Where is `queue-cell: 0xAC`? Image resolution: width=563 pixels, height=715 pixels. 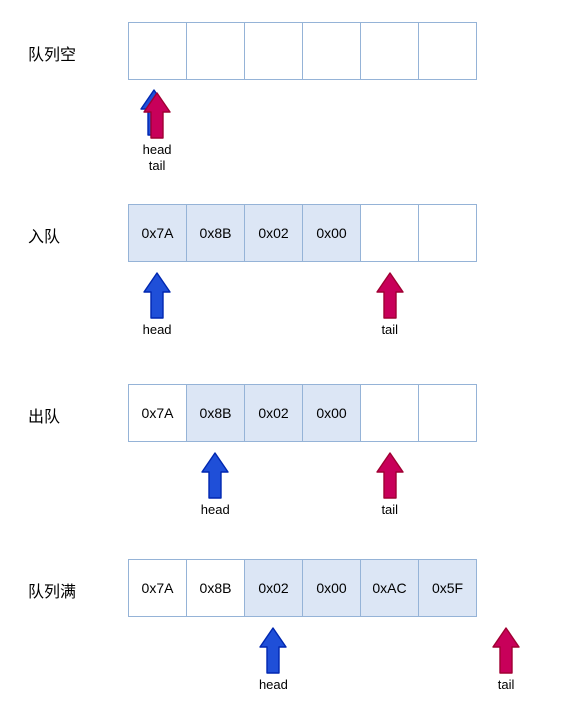 queue-cell: 0xAC is located at coordinates (390, 588).